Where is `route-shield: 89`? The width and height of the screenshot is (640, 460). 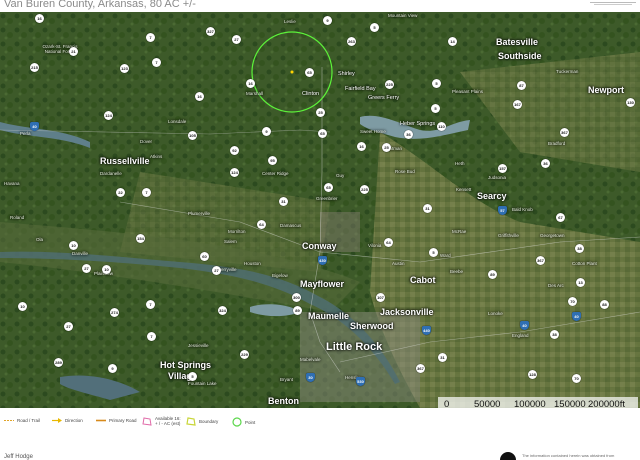 route-shield: 89 is located at coordinates (492, 274).